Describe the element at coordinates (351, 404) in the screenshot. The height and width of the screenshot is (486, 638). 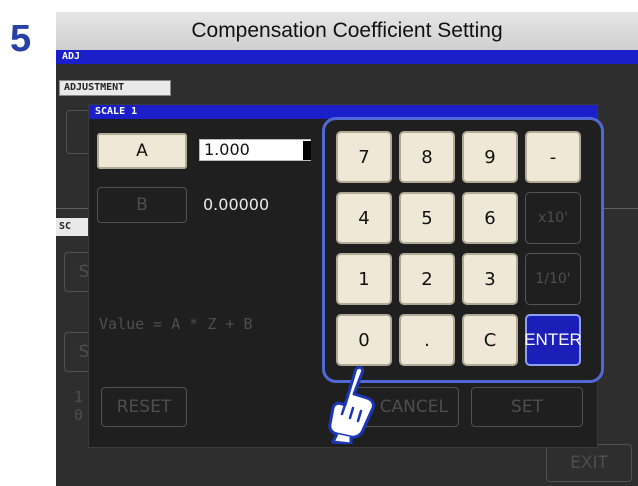
I see `pointing-hand-icon` at that location.